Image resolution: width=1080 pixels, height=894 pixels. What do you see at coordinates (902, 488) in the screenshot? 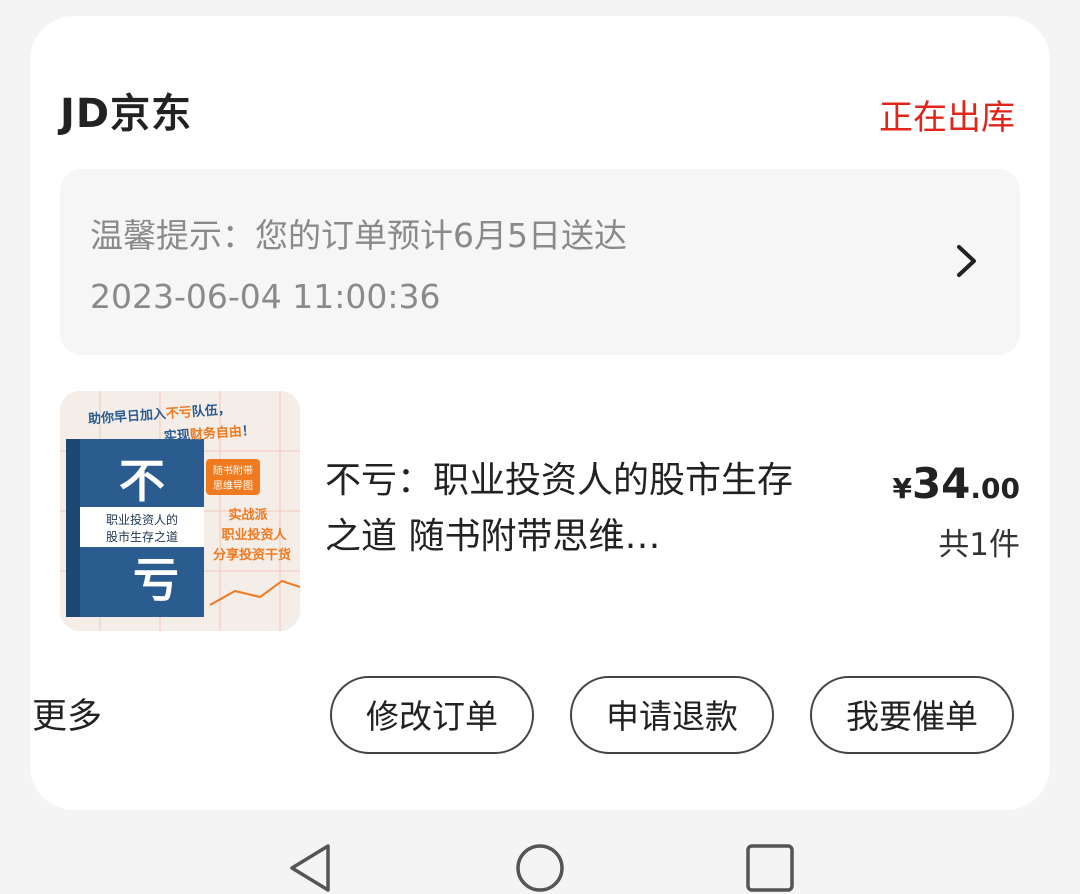
I see `price-symbol: ¥` at bounding box center [902, 488].